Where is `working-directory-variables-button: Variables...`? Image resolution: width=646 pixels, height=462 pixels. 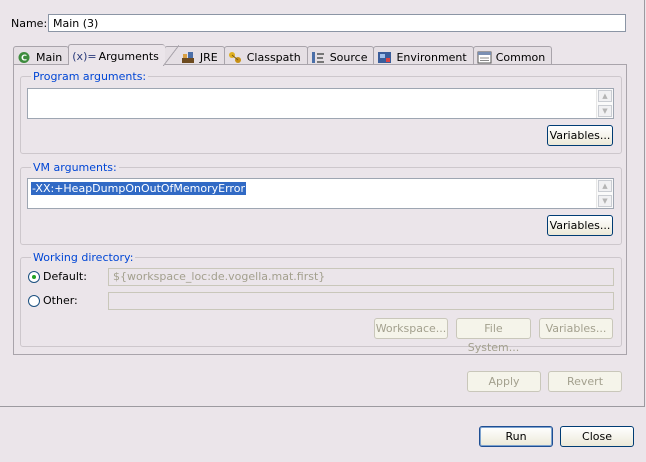 working-directory-variables-button: Variables... is located at coordinates (576, 328).